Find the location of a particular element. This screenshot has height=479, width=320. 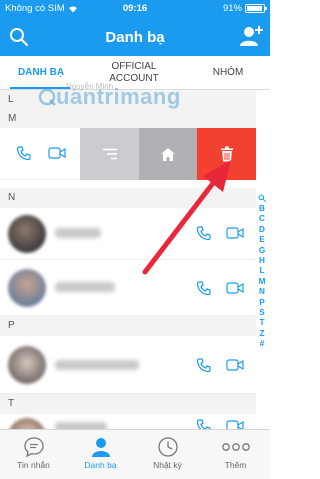

app-header: Không có SIM 09:16 91% Danh bạ is located at coordinates (135, 28).